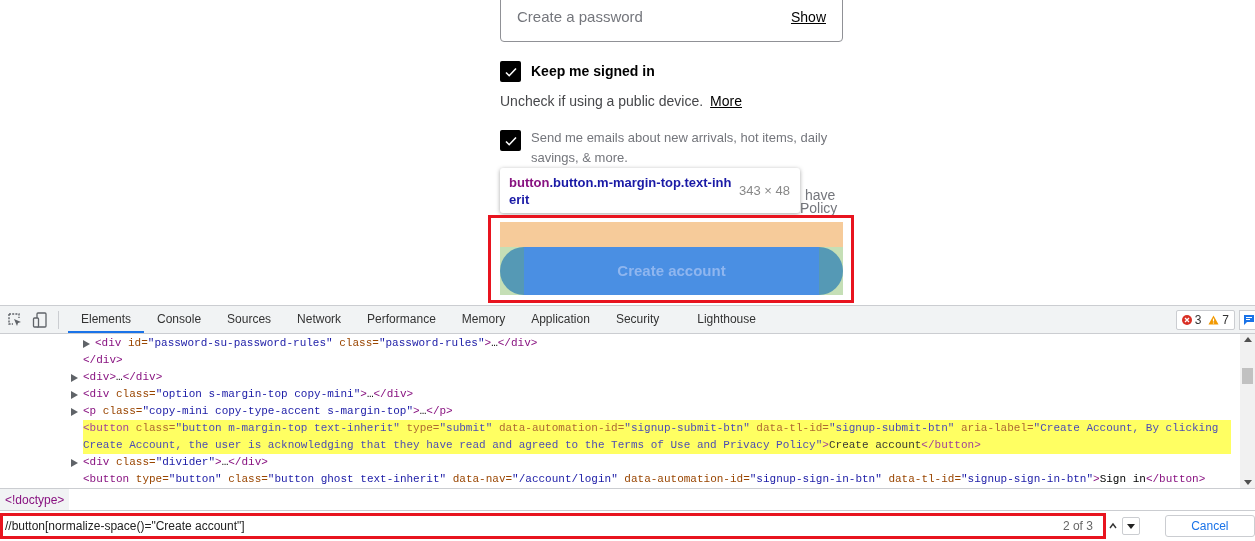 The height and width of the screenshot is (541, 1255). What do you see at coordinates (820, 194) in the screenshot?
I see `partial-text: have` at bounding box center [820, 194].